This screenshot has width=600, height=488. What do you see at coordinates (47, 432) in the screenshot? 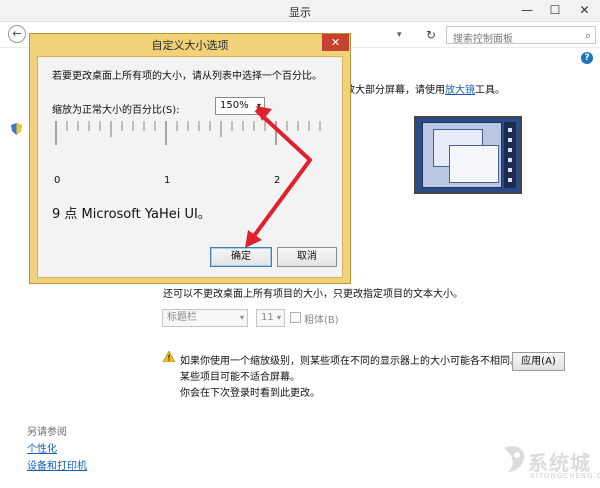
I see `see-also-heading: 另请参阅` at bounding box center [47, 432].